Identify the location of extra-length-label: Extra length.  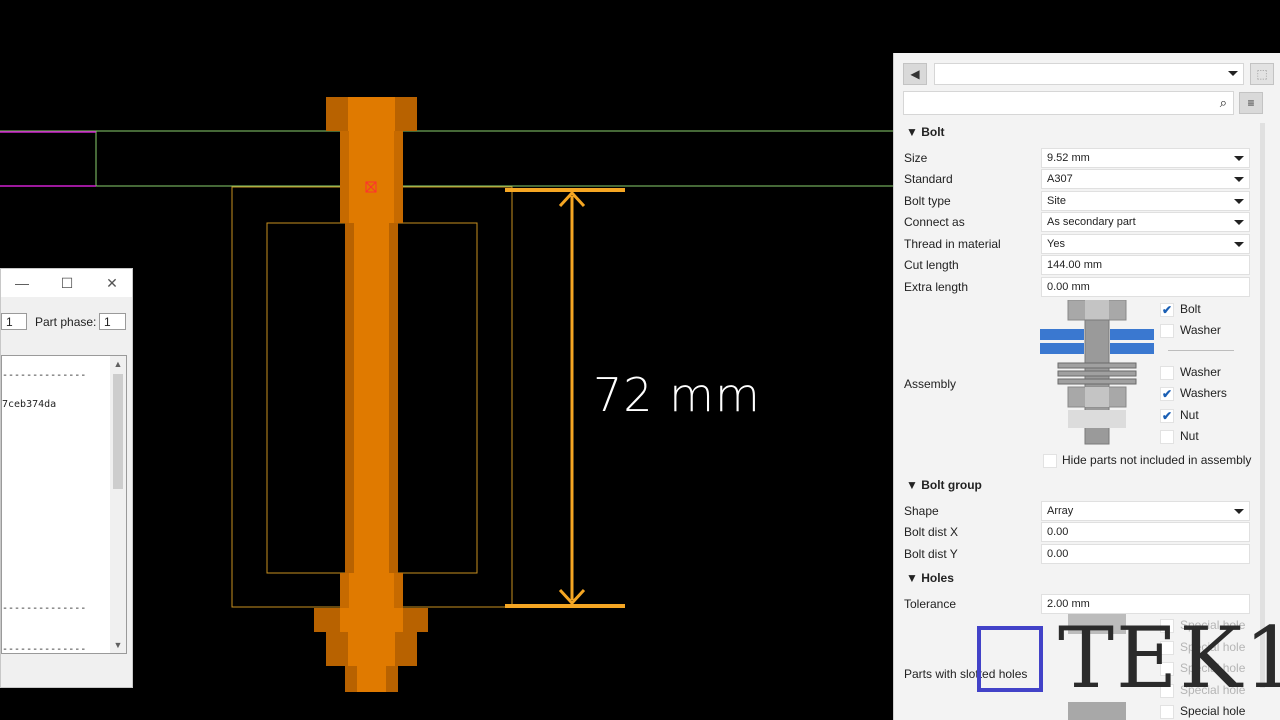
(936, 287).